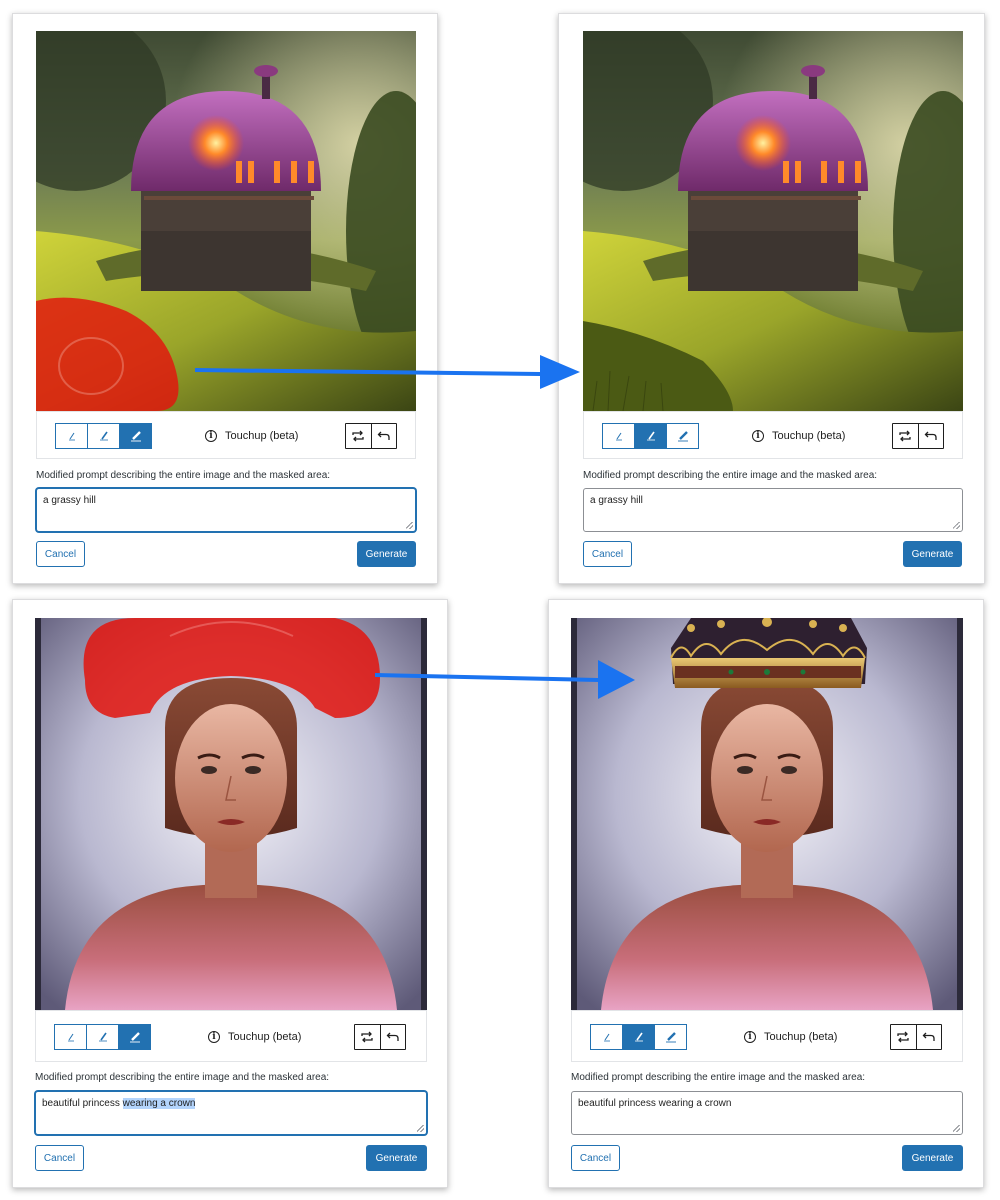 This screenshot has width=1000, height=1200. I want to click on prompt-value: beautiful princess wearing a crown, so click(655, 1103).